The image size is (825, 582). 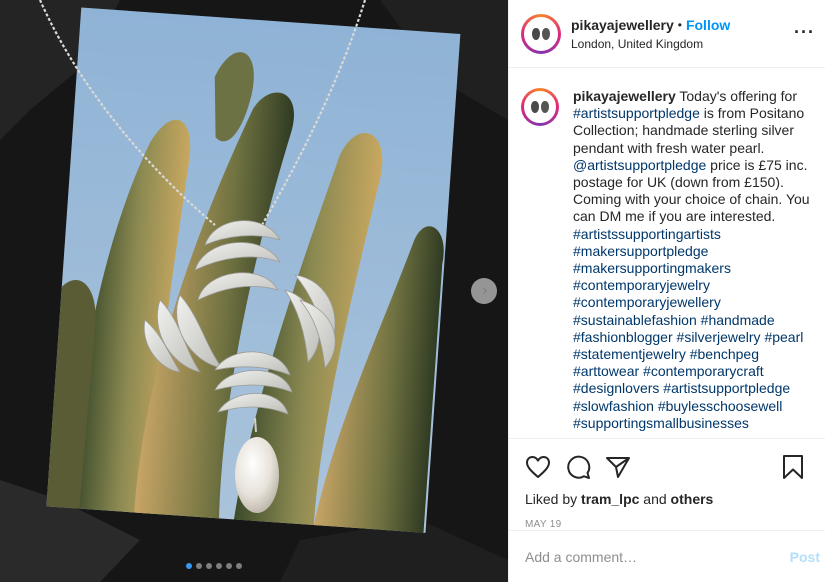 I want to click on hashtag-link: #statementjewelry, so click(x=629, y=354).